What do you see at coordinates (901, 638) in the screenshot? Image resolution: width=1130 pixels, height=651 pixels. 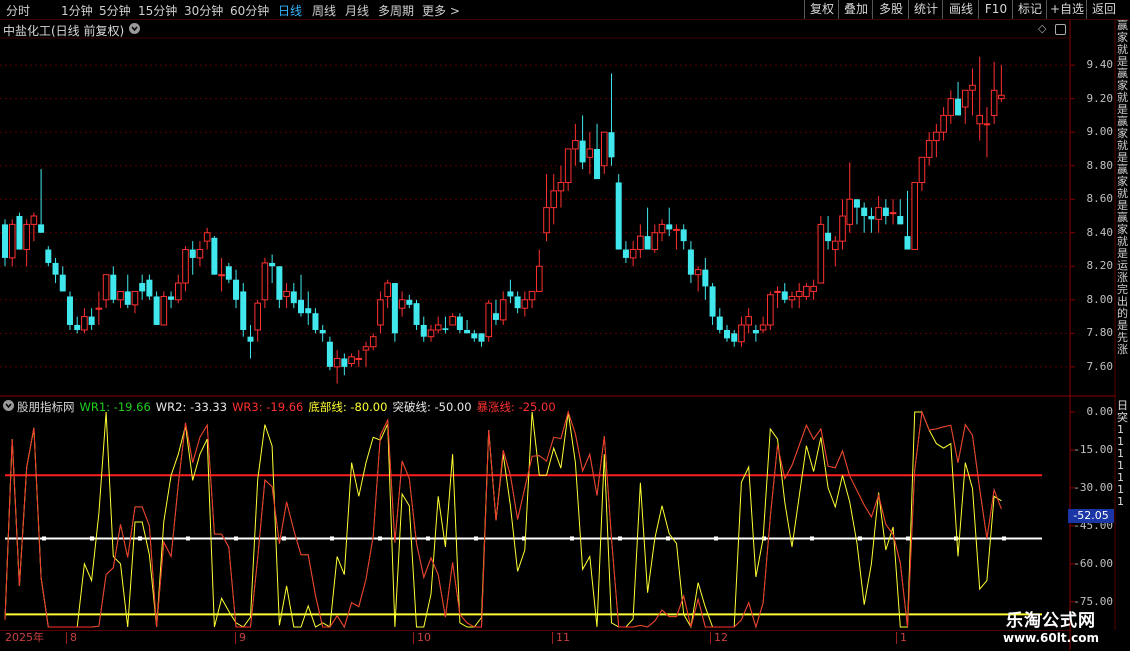 I see `x-label-jan: 1` at bounding box center [901, 638].